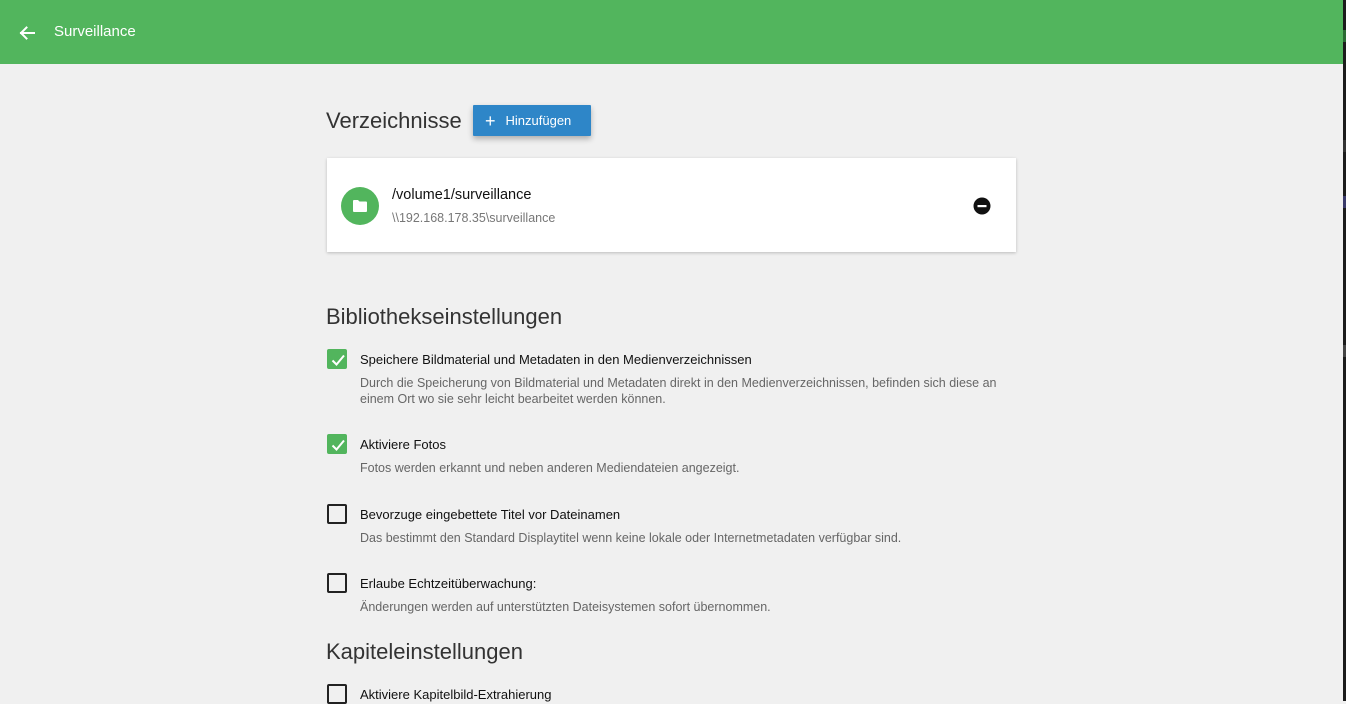 The image size is (1346, 704). I want to click on enable-photos-checkbox, so click(337, 444).